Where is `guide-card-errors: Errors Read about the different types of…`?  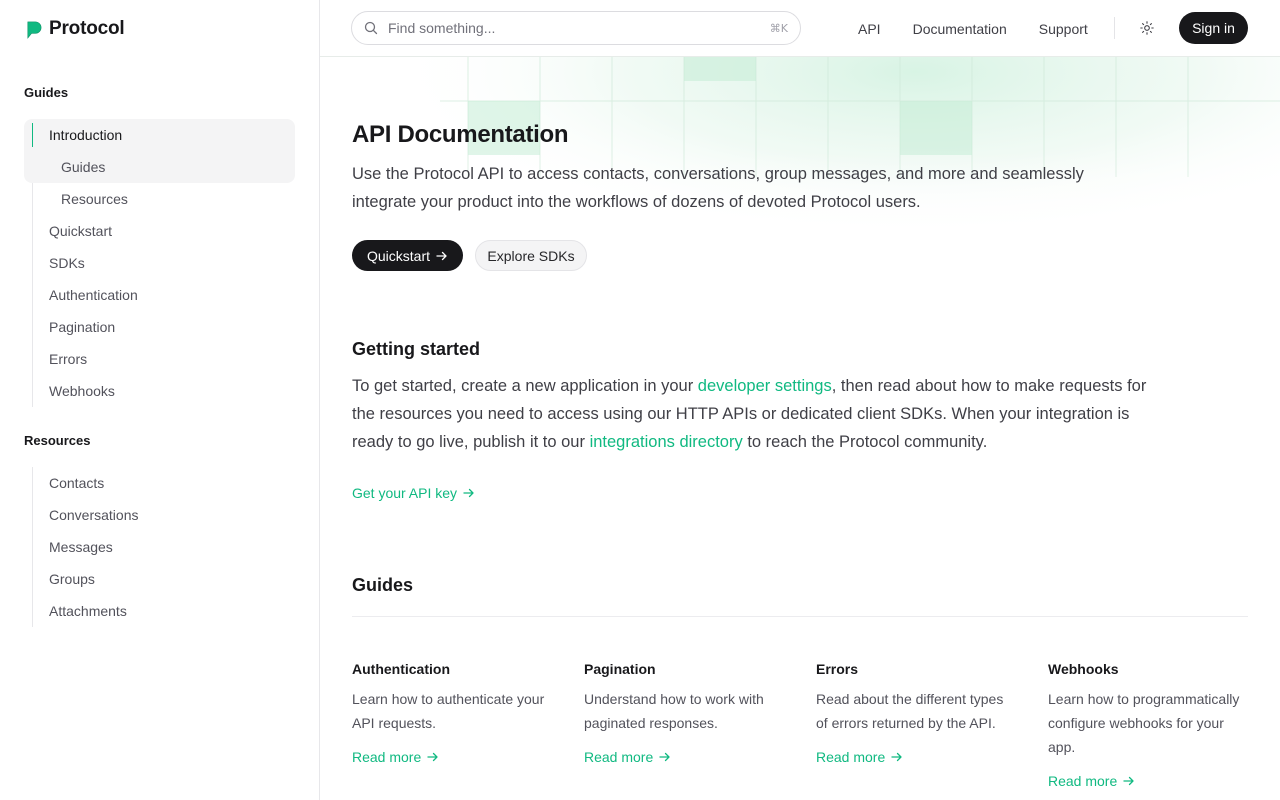
guide-card-errors: Errors Read about the different types of… is located at coordinates (916, 713).